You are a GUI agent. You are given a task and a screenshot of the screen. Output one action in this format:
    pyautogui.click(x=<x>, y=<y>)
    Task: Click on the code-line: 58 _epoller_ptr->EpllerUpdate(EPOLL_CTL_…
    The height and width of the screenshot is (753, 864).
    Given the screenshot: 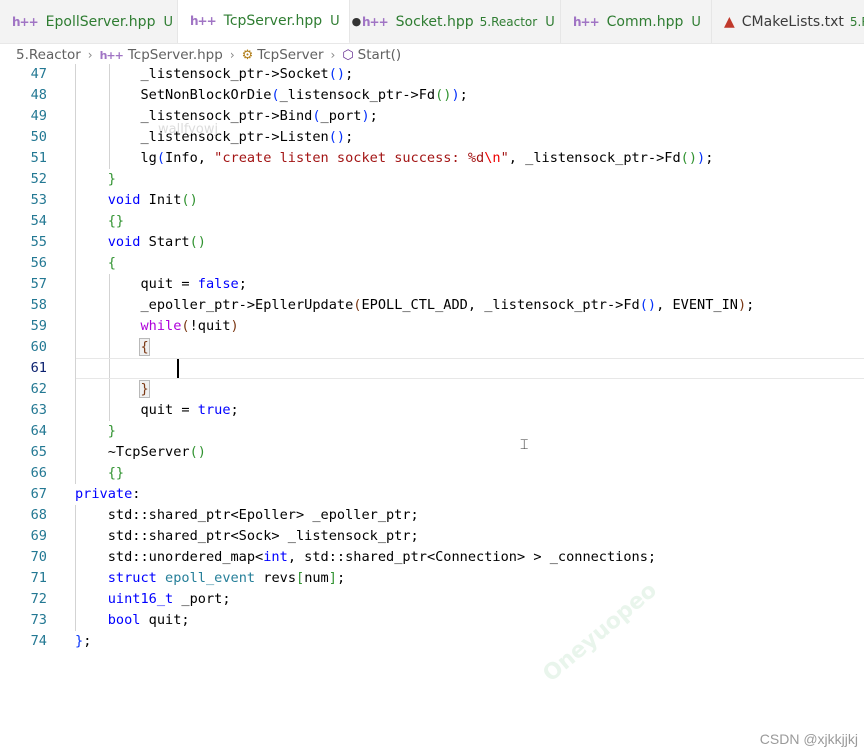 What is the action you would take?
    pyautogui.click(x=432, y=305)
    